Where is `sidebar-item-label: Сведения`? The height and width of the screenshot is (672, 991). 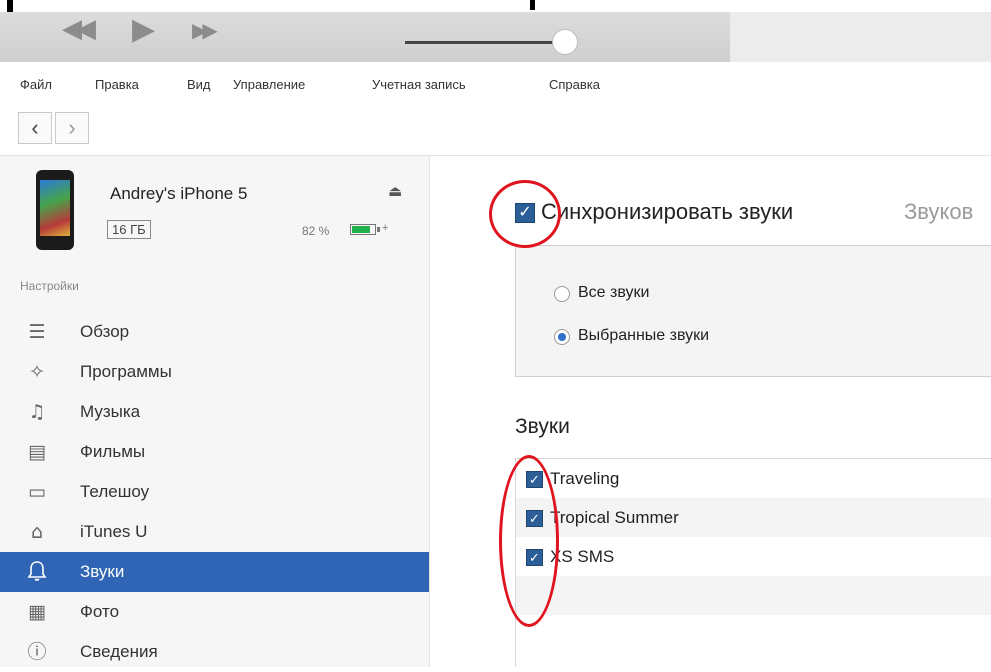 sidebar-item-label: Сведения is located at coordinates (119, 651).